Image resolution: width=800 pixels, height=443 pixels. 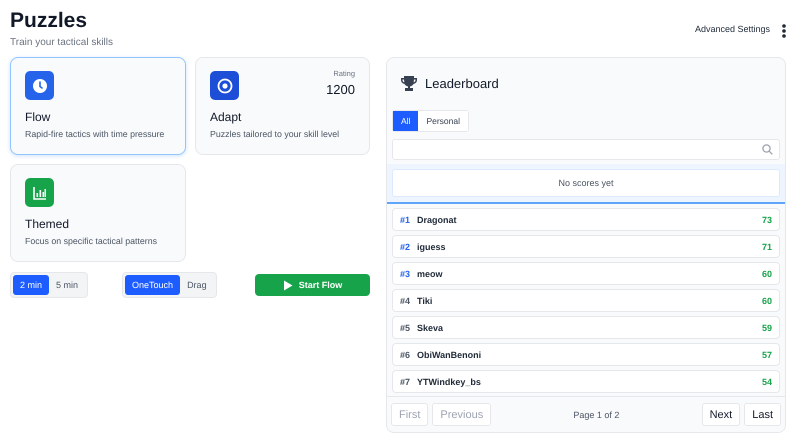 I want to click on search-field, so click(x=586, y=149).